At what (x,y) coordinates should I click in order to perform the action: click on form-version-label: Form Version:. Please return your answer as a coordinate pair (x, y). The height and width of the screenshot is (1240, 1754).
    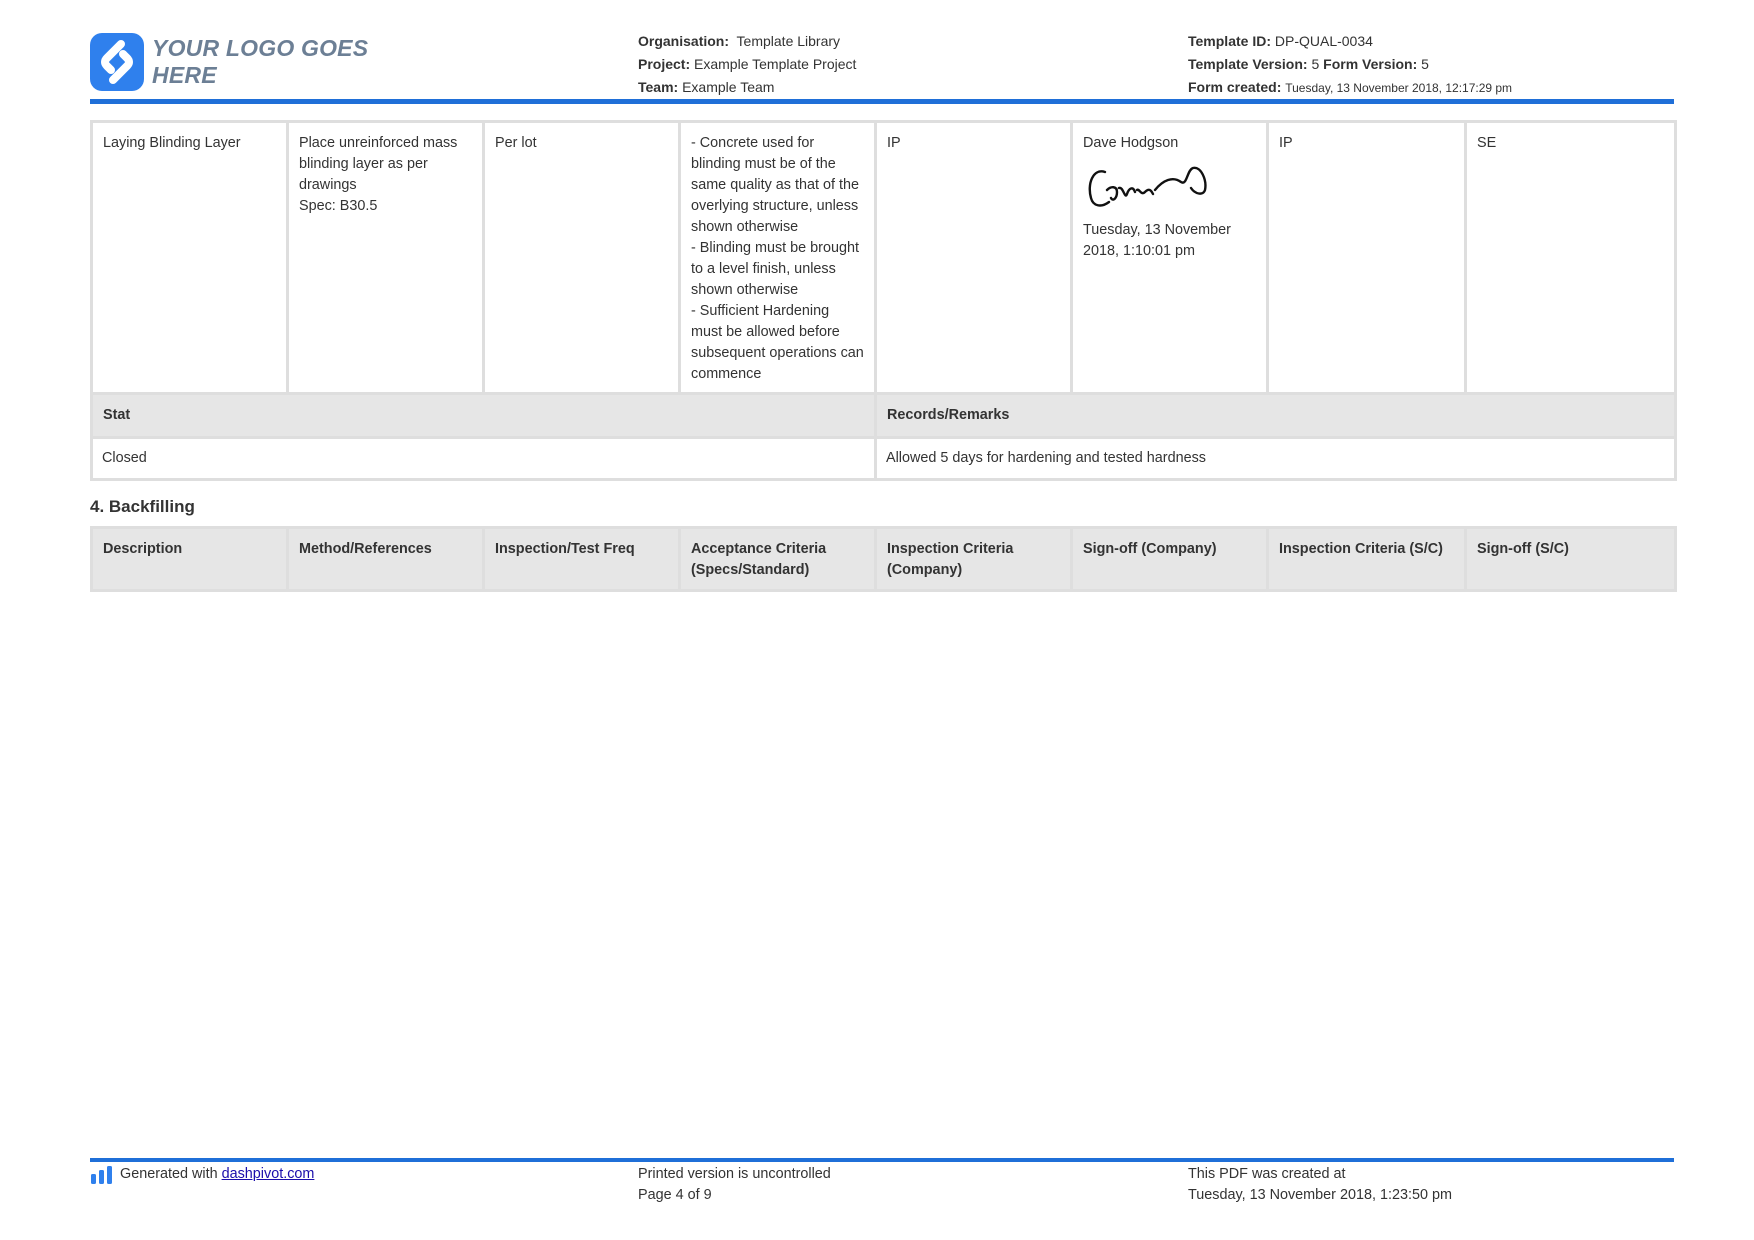
    Looking at the image, I should click on (1370, 64).